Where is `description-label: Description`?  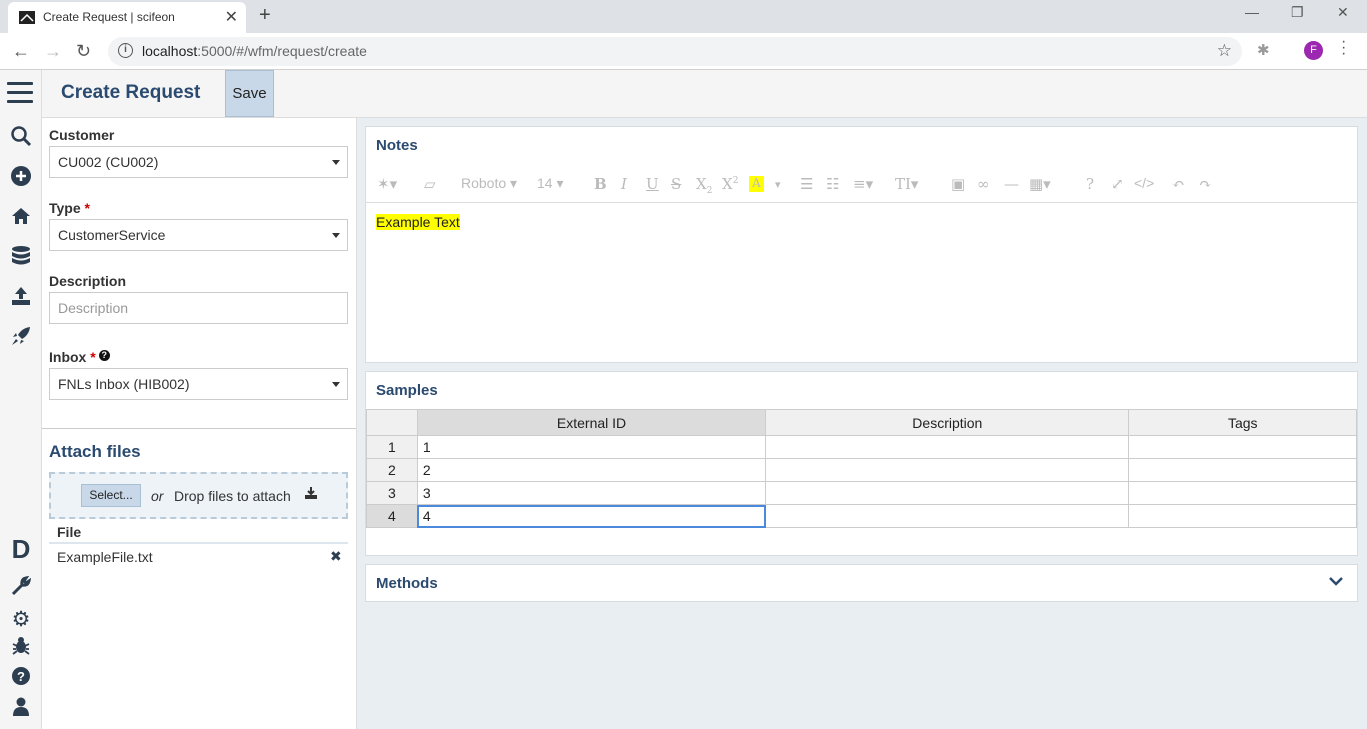 description-label: Description is located at coordinates (88, 281).